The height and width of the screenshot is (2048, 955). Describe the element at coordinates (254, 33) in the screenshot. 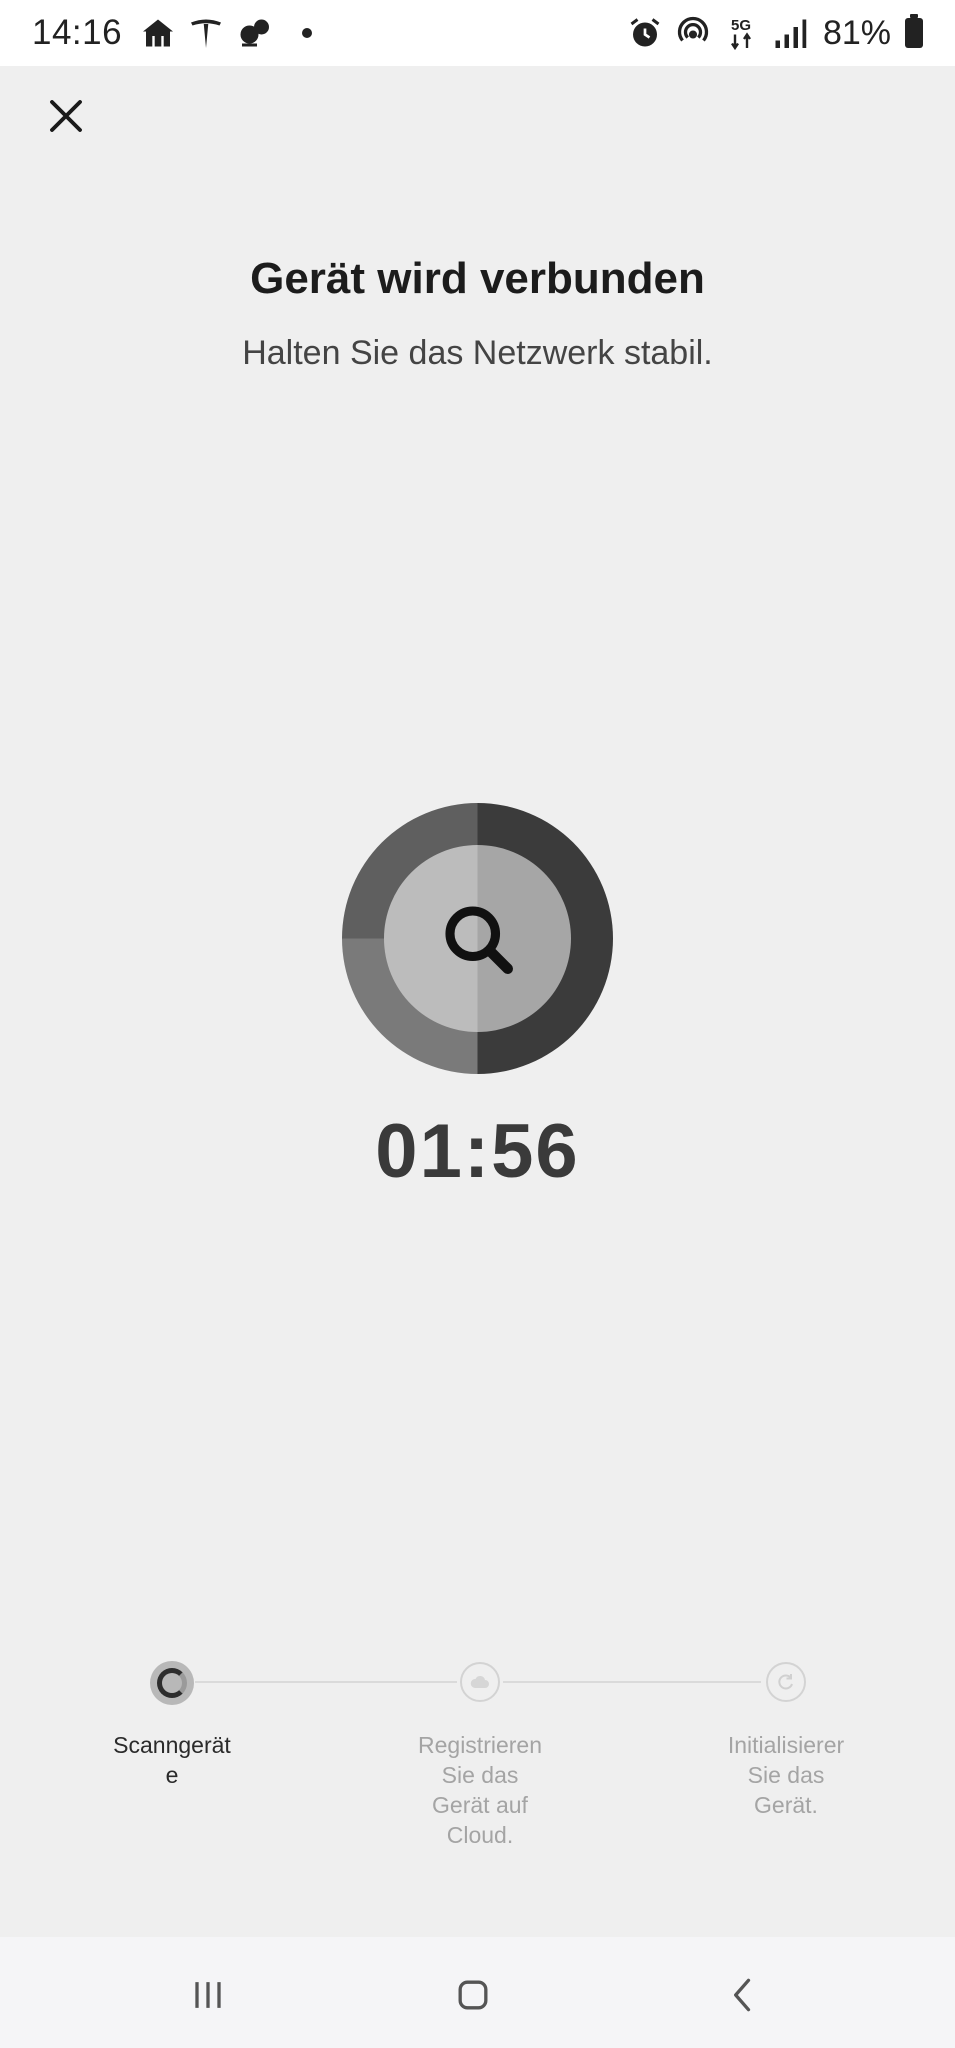

I see `squirrel-icon` at that location.